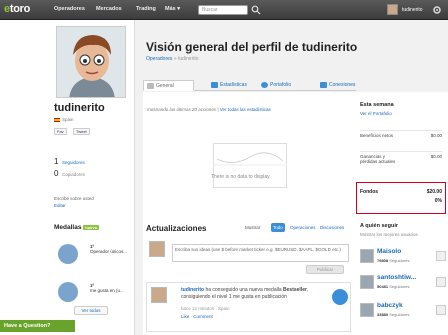 This screenshot has height=335, width=448. I want to click on pie-icon, so click(264, 85).